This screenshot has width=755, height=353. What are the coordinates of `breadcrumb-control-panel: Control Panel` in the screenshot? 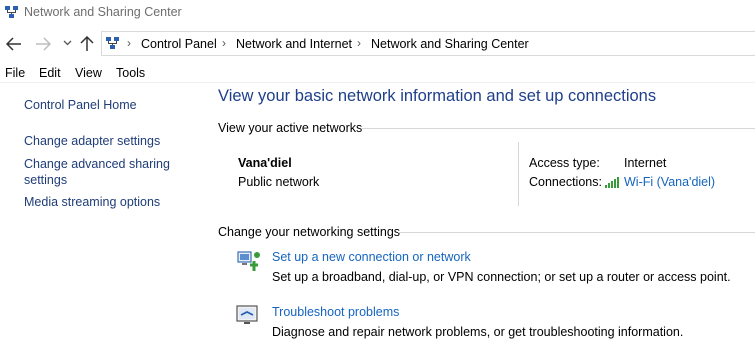 It's located at (179, 44).